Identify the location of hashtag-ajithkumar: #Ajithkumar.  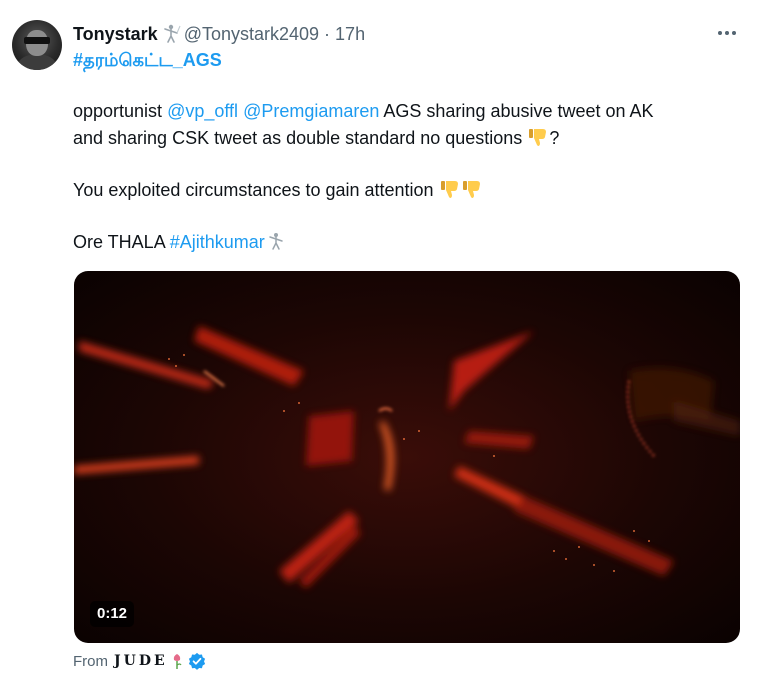
(217, 242).